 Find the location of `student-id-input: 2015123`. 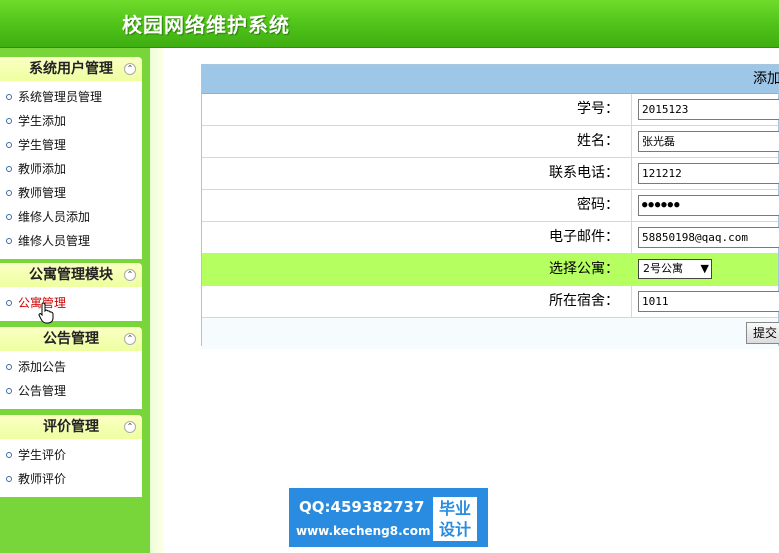

student-id-input: 2015123 is located at coordinates (708, 109).